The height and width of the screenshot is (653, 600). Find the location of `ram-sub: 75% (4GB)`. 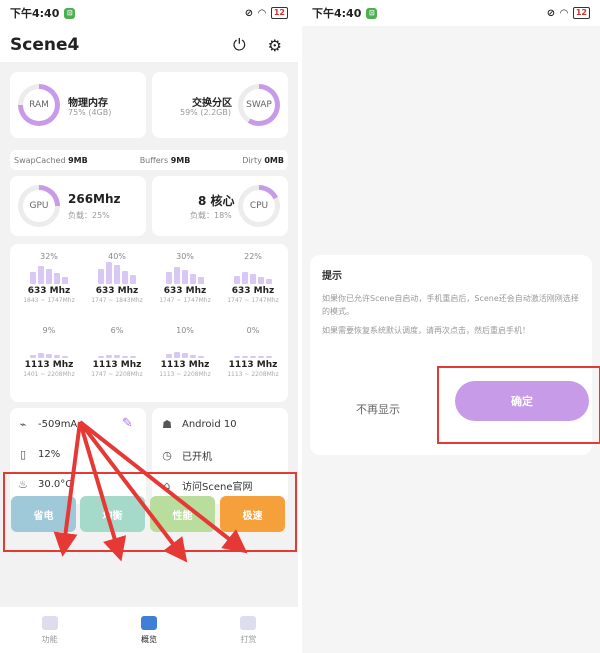

ram-sub: 75% (4GB) is located at coordinates (90, 112).